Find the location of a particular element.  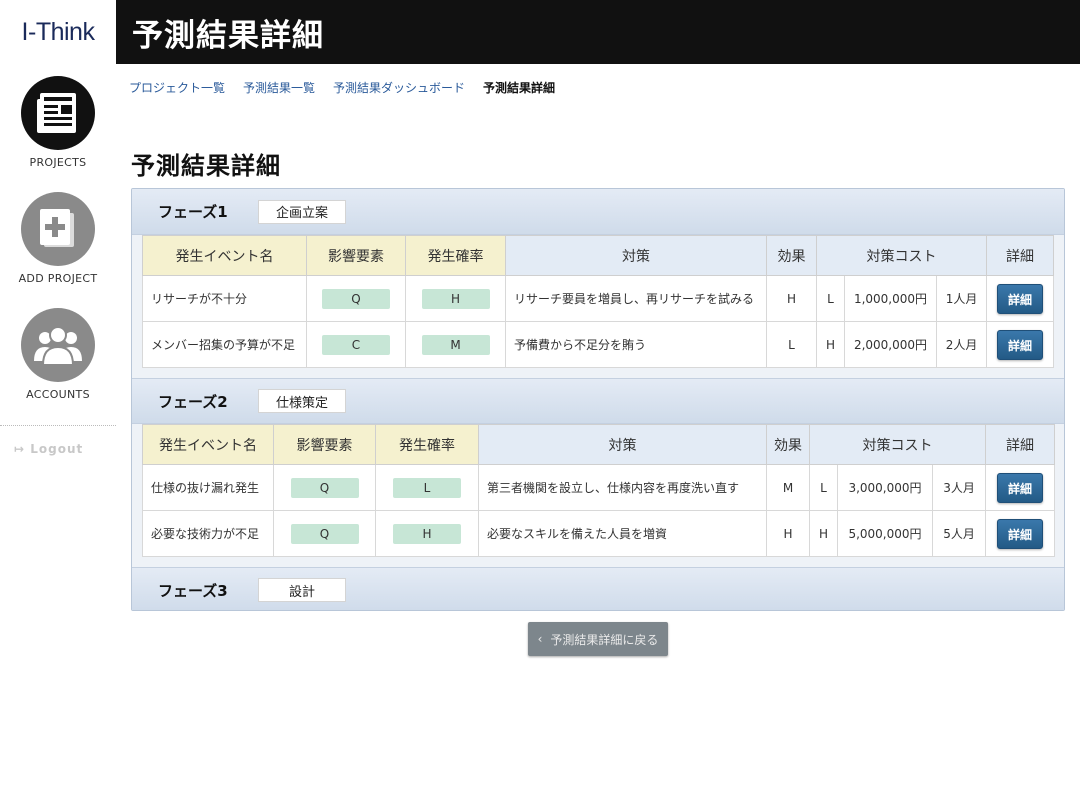

breadcrumb-link-dashboard: 予測結果ダッシュボード is located at coordinates (399, 87).